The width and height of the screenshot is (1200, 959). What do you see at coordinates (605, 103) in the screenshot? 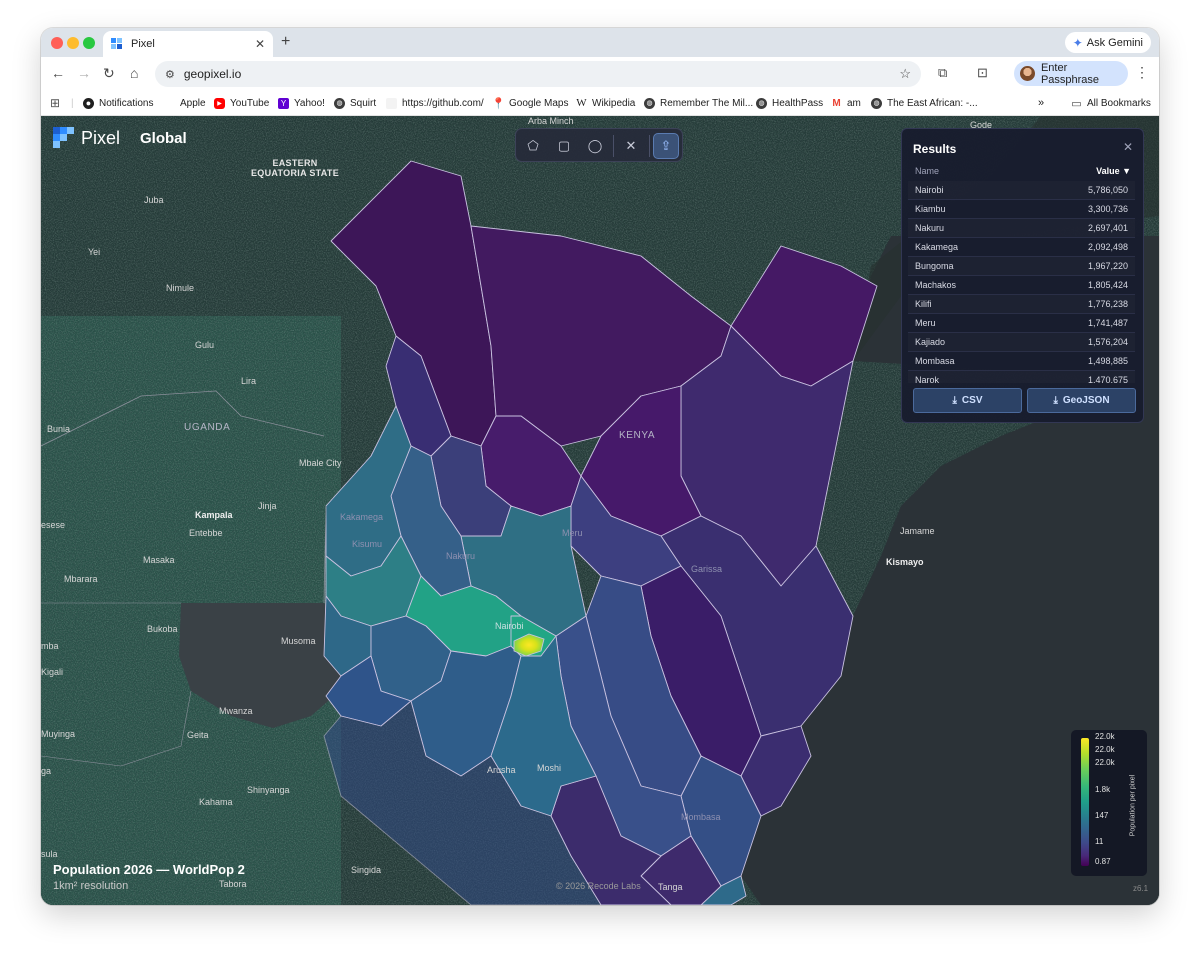
I see `bookmark-wikipedia: W Wikipedia` at bounding box center [605, 103].